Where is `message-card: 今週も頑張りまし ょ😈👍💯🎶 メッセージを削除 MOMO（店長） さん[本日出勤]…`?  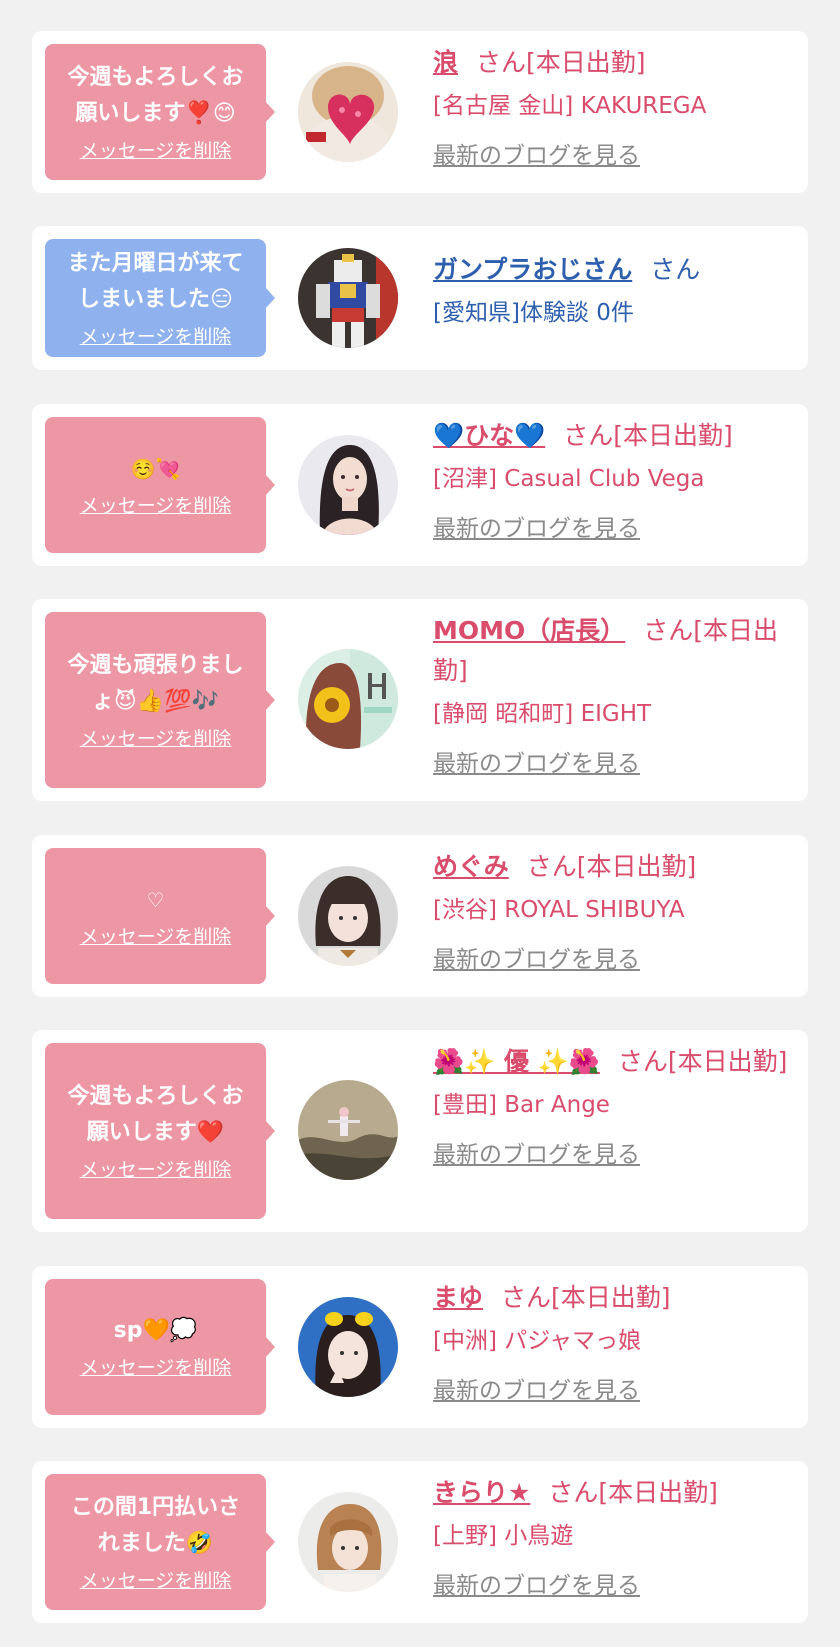 message-card: 今週も頑張りまし ょ😈👍💯🎶 メッセージを削除 MOMO（店長） さん[本日出勤]… is located at coordinates (420, 700).